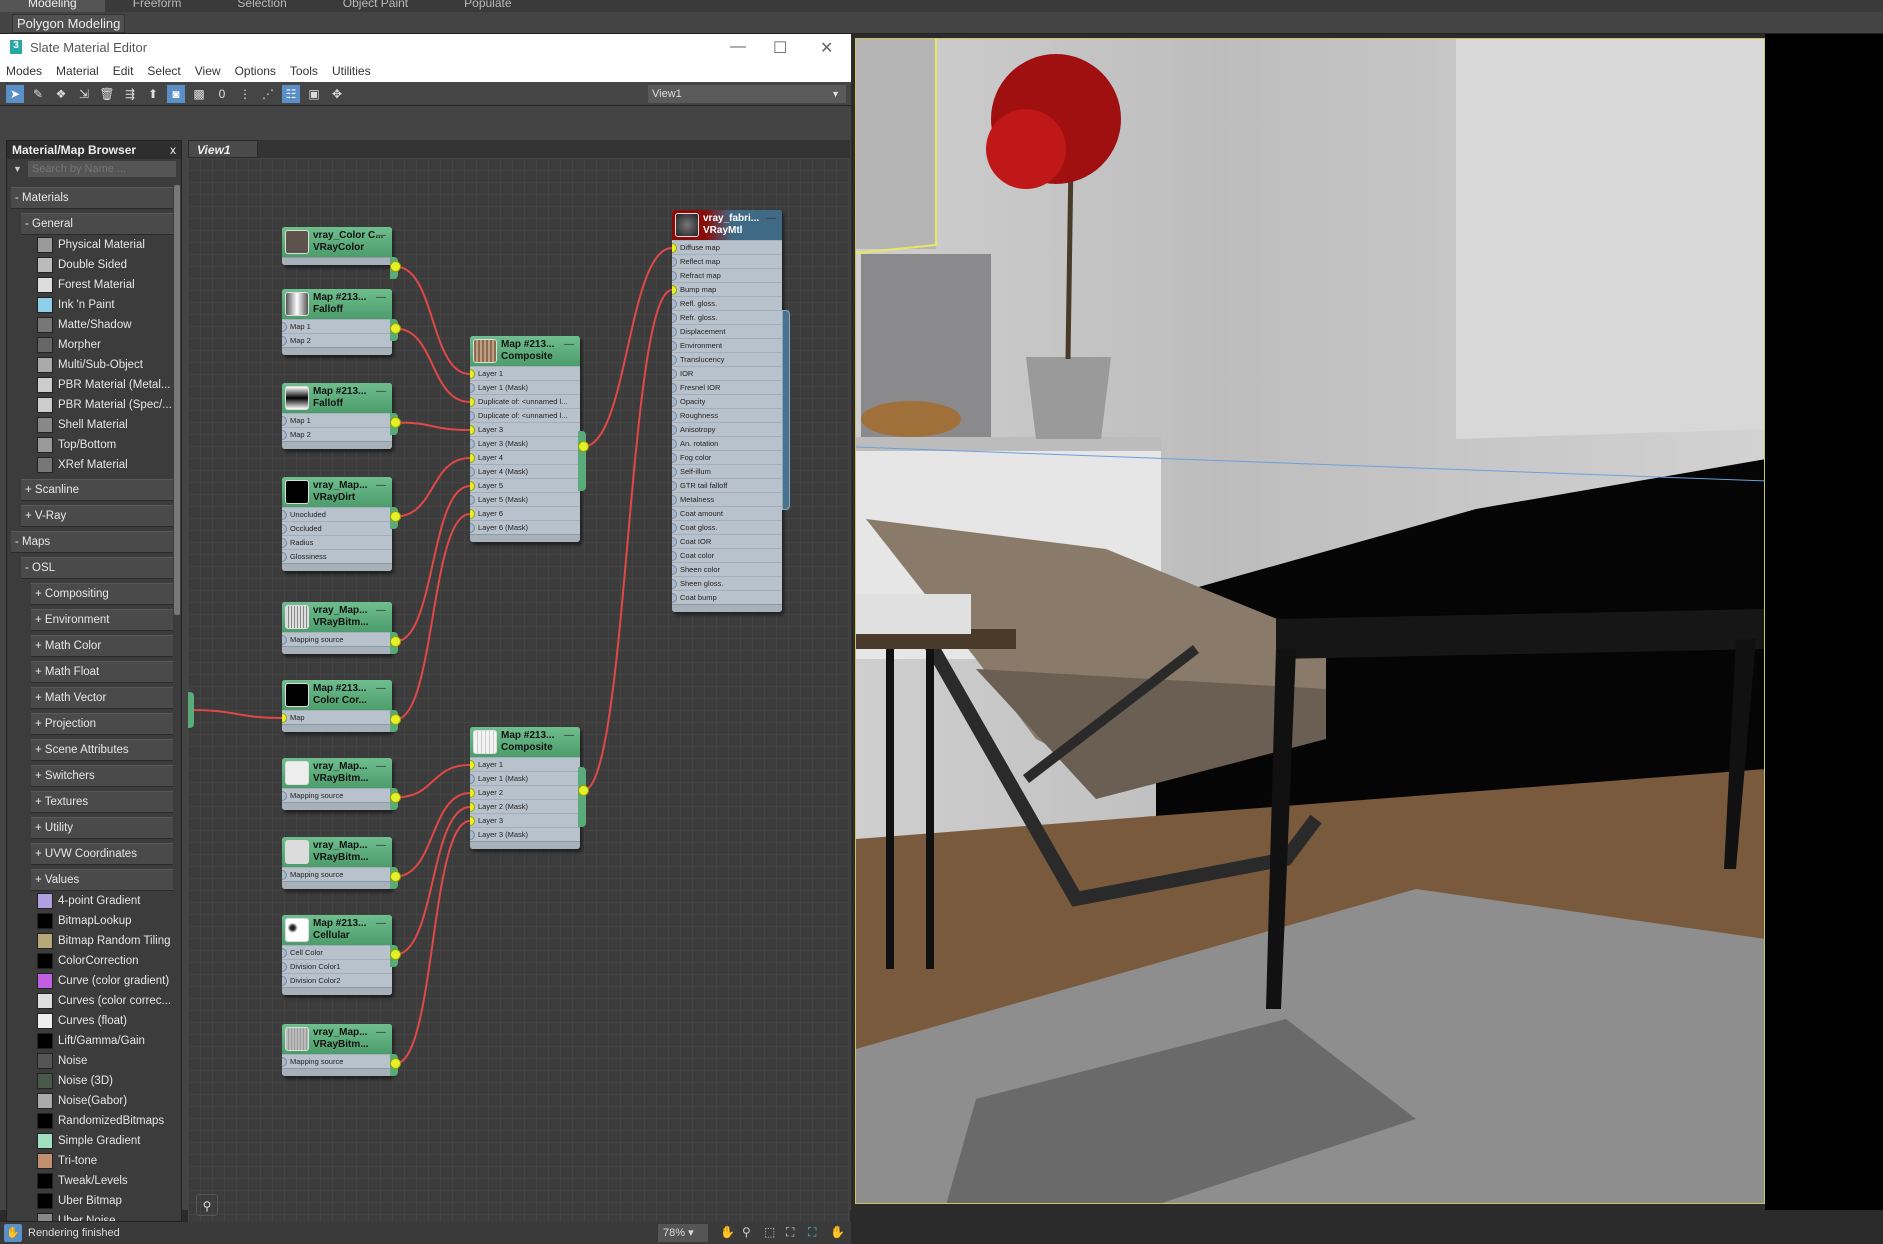 The width and height of the screenshot is (1883, 1244). I want to click on browser-group: + Math Vector, so click(102, 698).